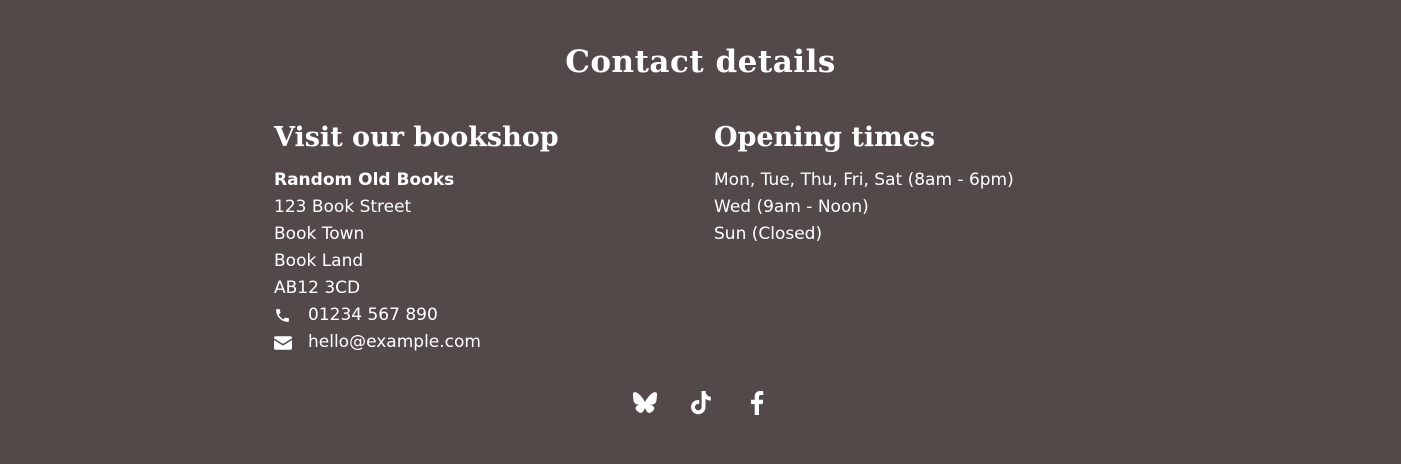  What do you see at coordinates (394, 342) in the screenshot?
I see `email-link: hello@example.com` at bounding box center [394, 342].